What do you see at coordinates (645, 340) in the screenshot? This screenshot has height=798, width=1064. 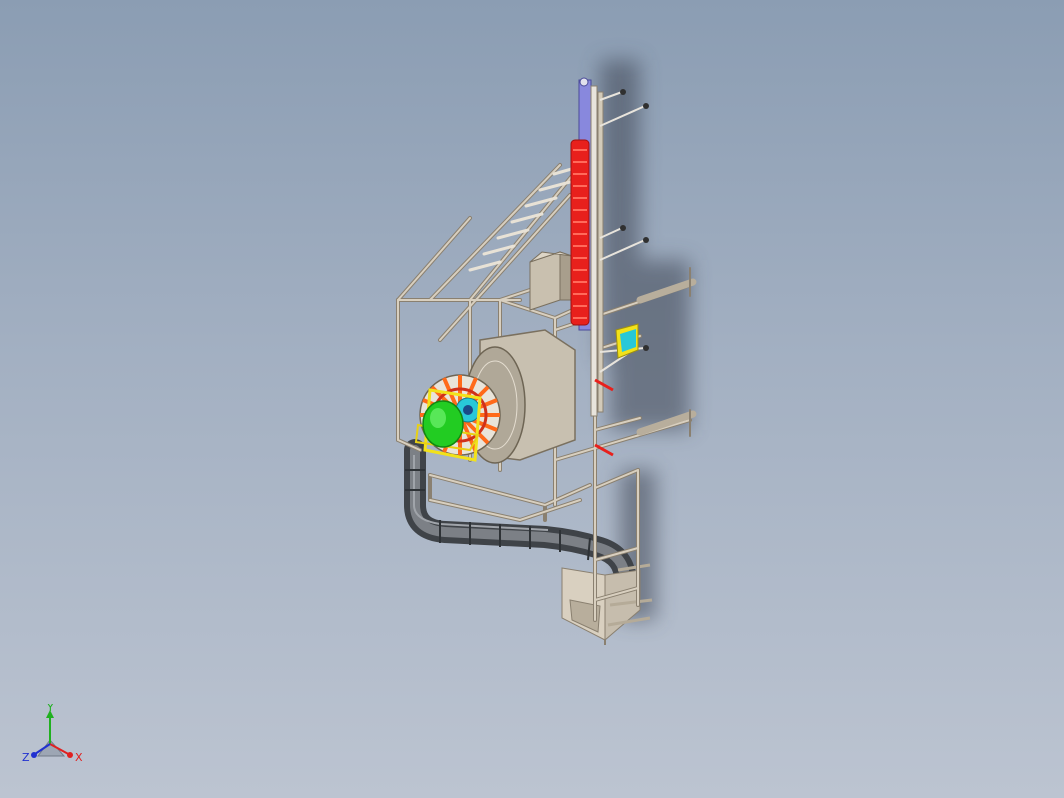 I see `model-shadow` at bounding box center [645, 340].